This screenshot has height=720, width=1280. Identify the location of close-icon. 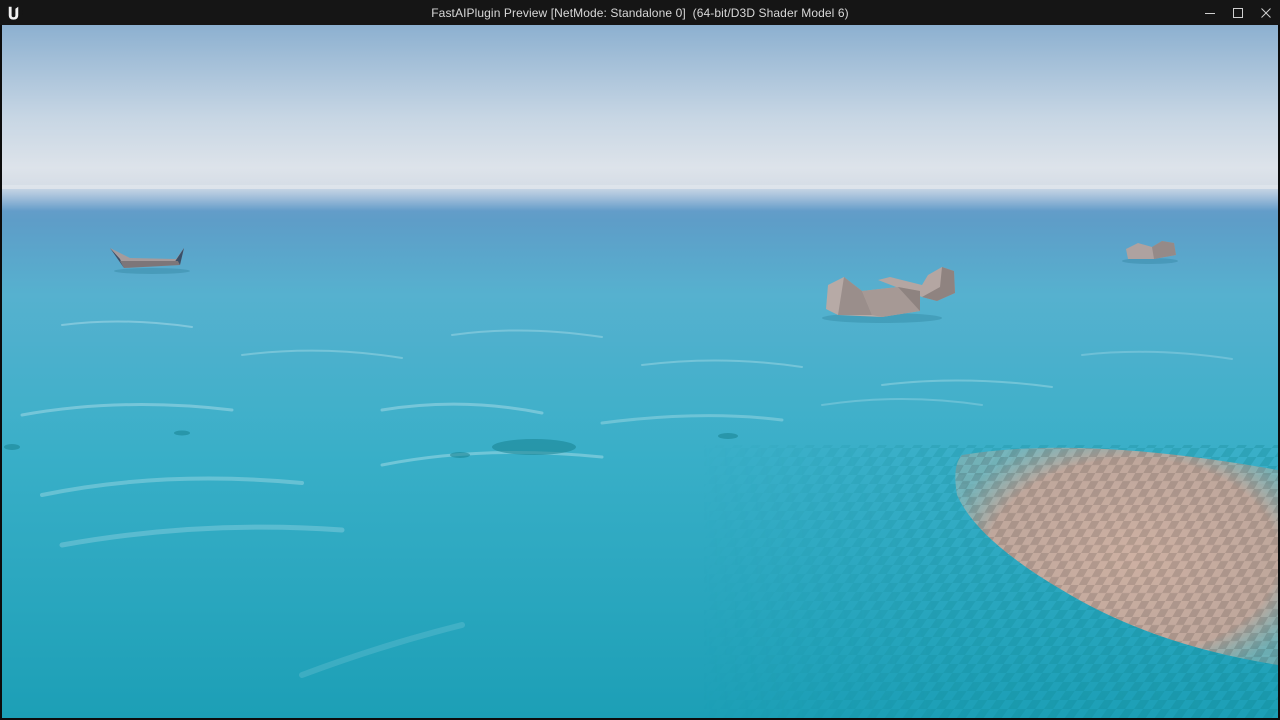
(1266, 12).